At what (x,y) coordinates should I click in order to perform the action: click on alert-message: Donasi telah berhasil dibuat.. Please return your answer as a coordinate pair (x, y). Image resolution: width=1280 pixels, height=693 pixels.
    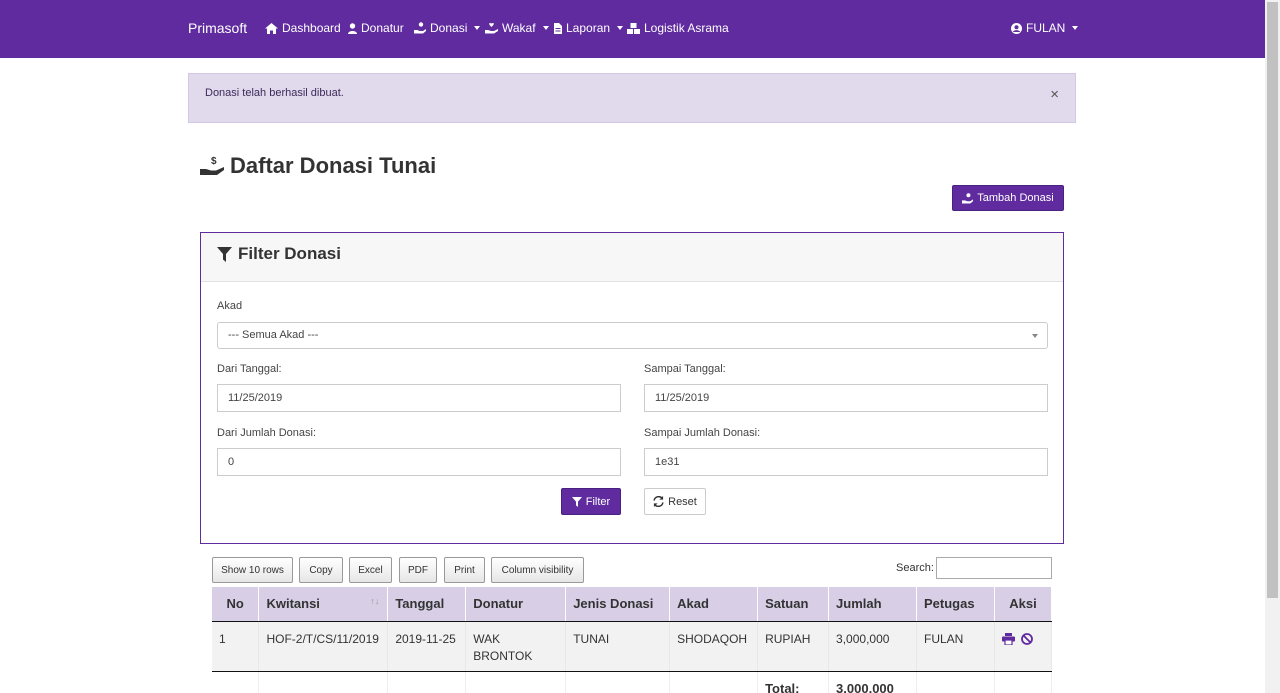
    Looking at the image, I should click on (274, 93).